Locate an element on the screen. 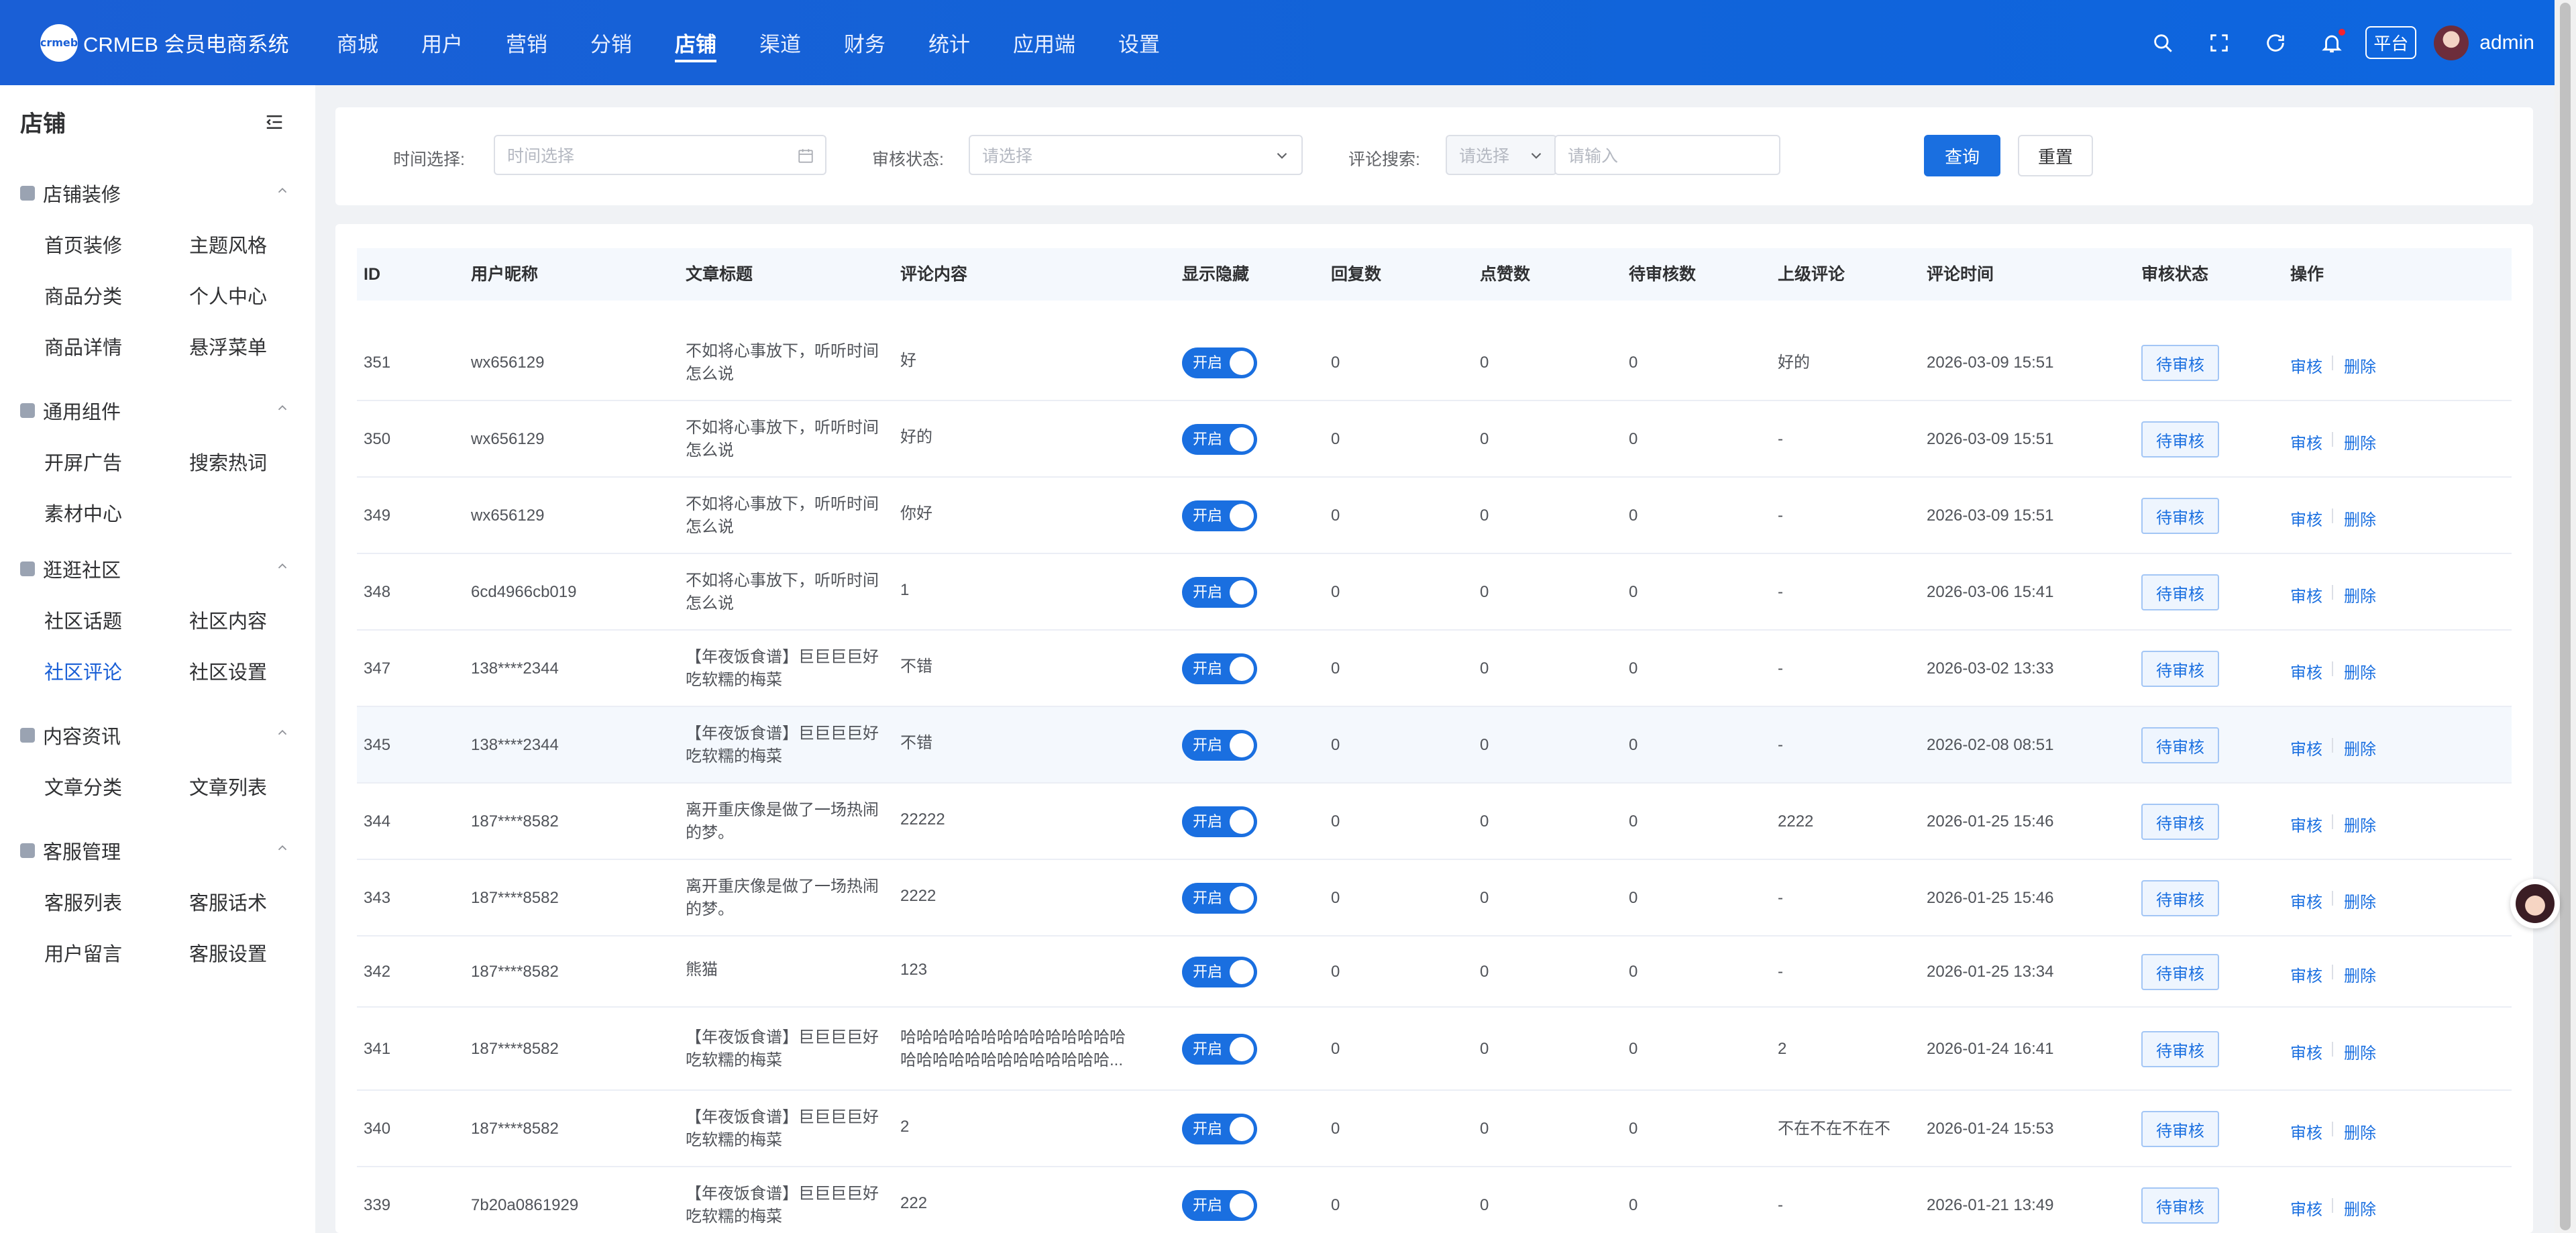 The height and width of the screenshot is (1233, 2576). top-nav-item: 店铺 is located at coordinates (695, 43).